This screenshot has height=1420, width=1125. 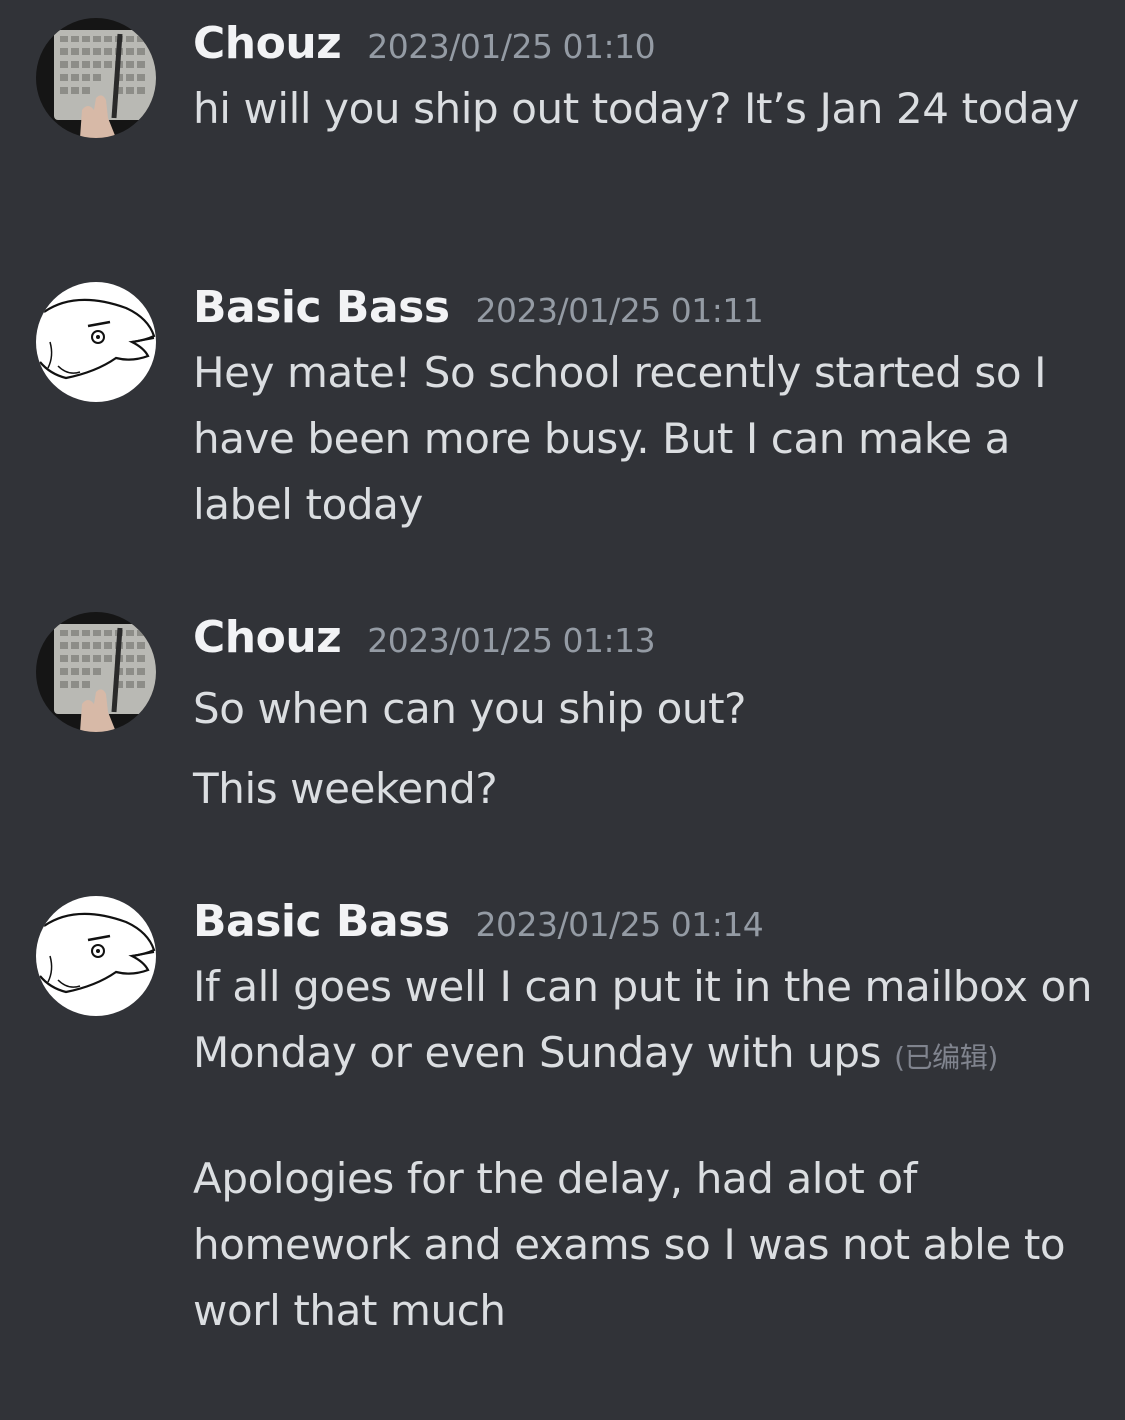 What do you see at coordinates (511, 640) in the screenshot?
I see `timestamp: 2023/01/25 01:13` at bounding box center [511, 640].